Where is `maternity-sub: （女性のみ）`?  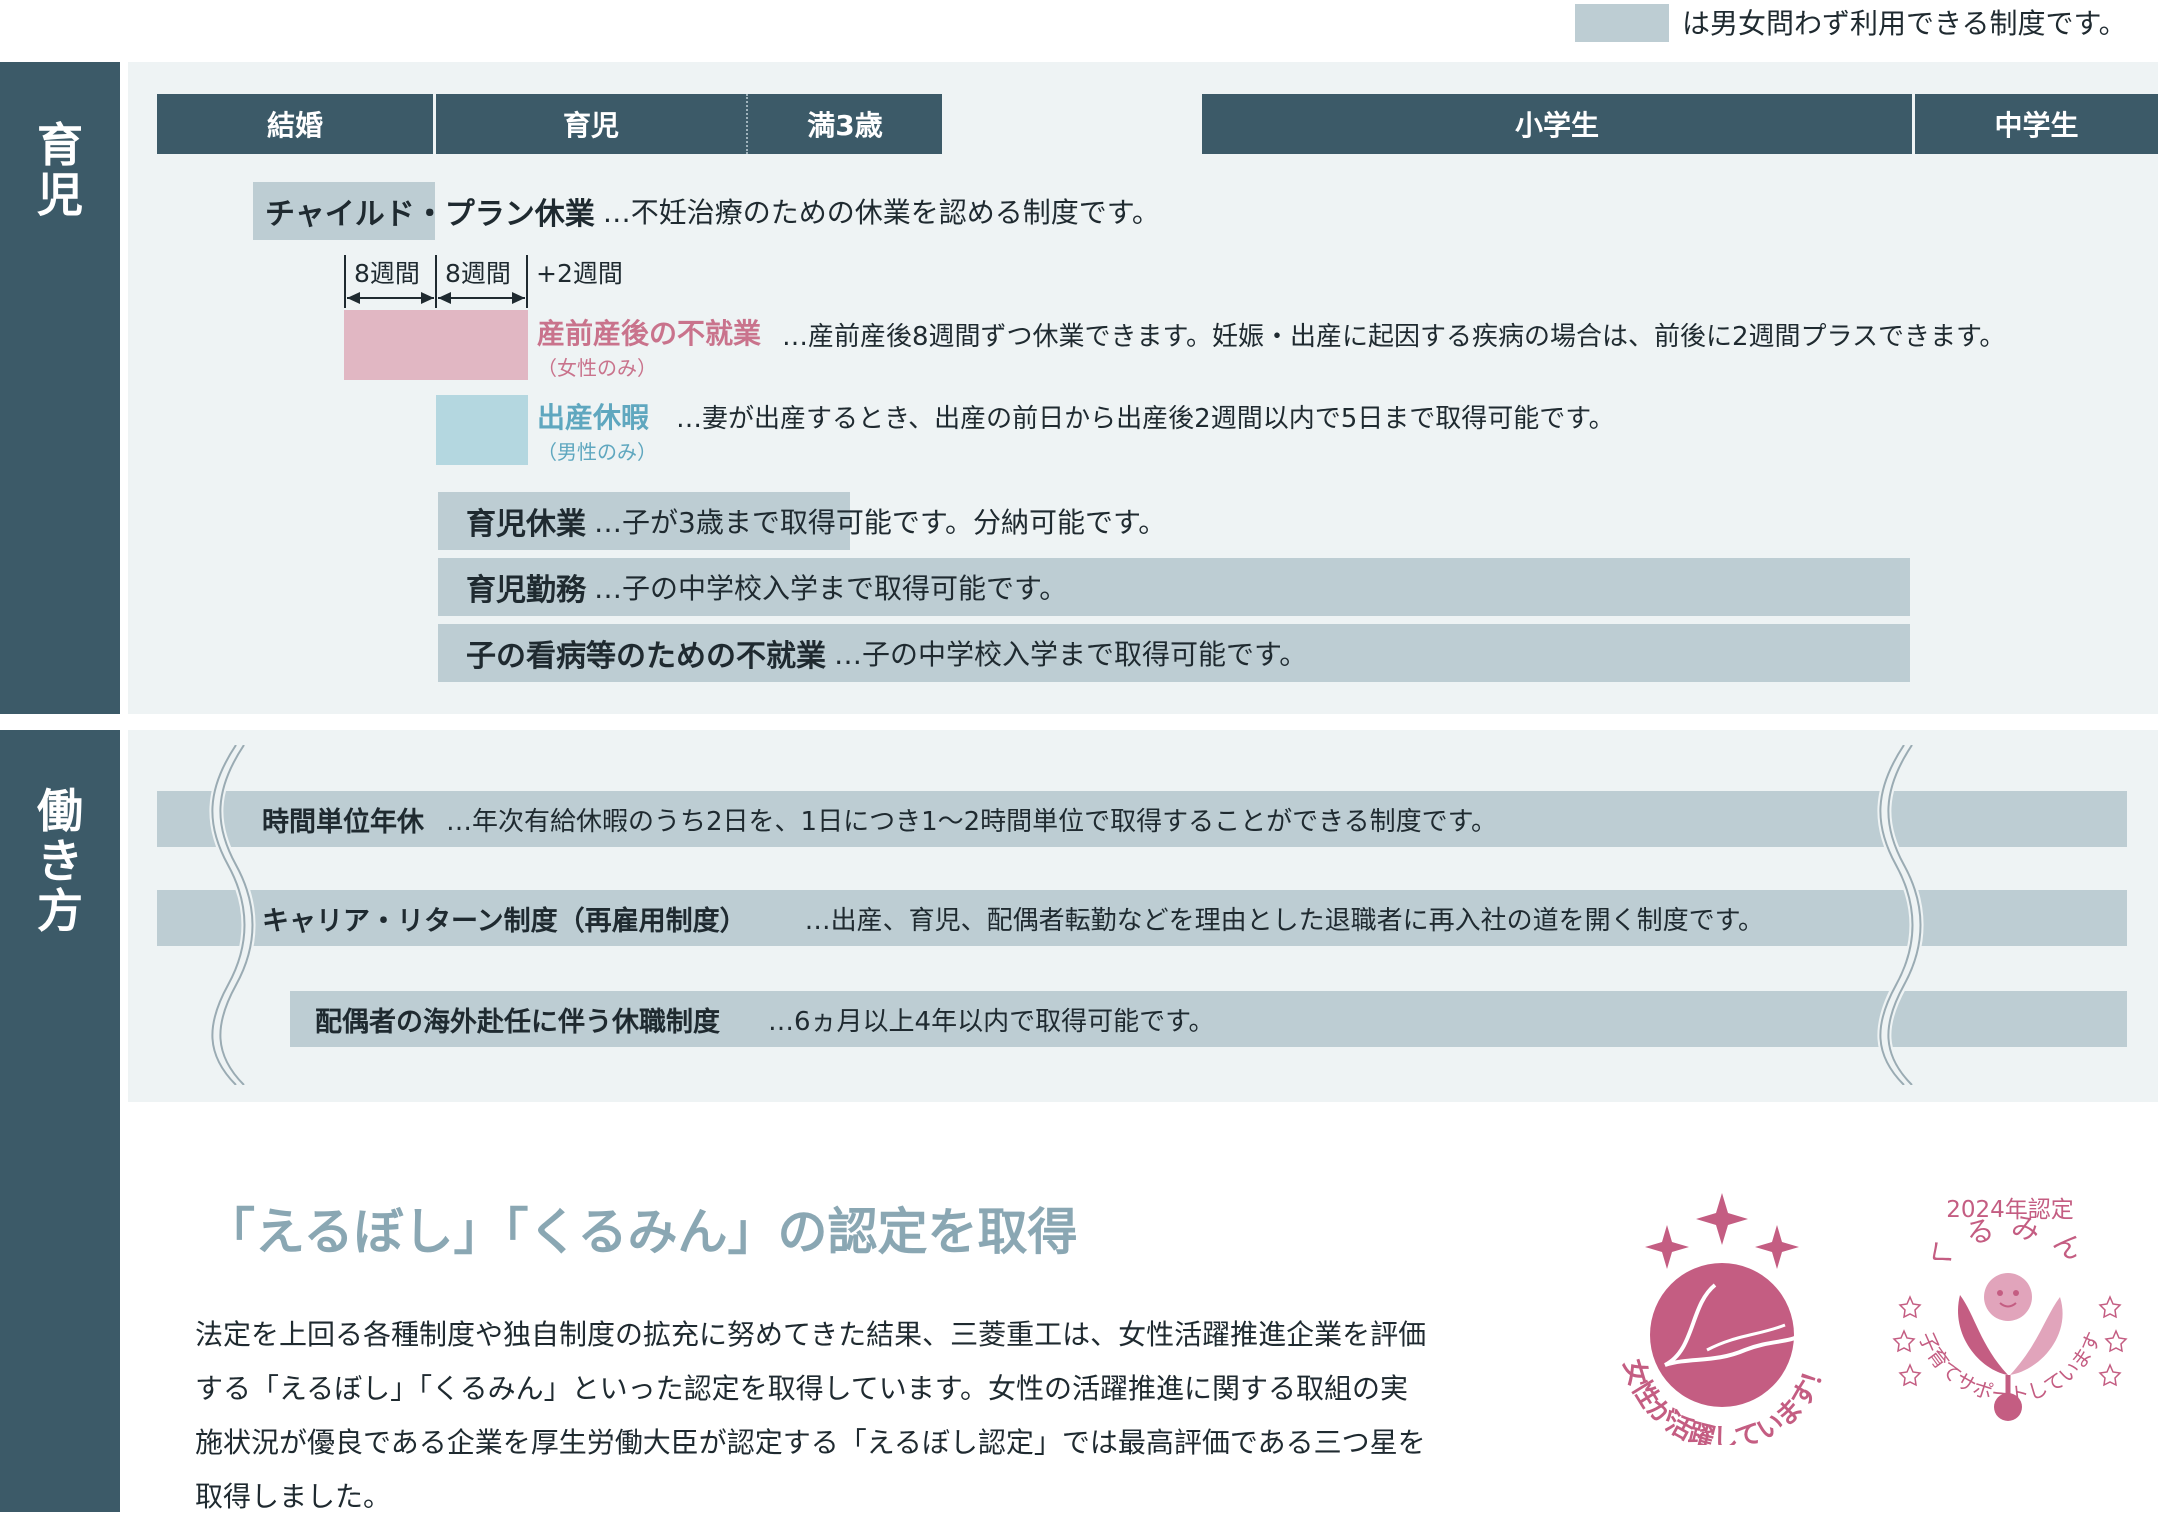
maternity-sub: （女性のみ） is located at coordinates (597, 368).